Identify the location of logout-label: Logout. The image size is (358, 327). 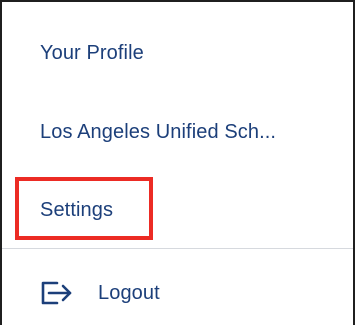
(129, 293).